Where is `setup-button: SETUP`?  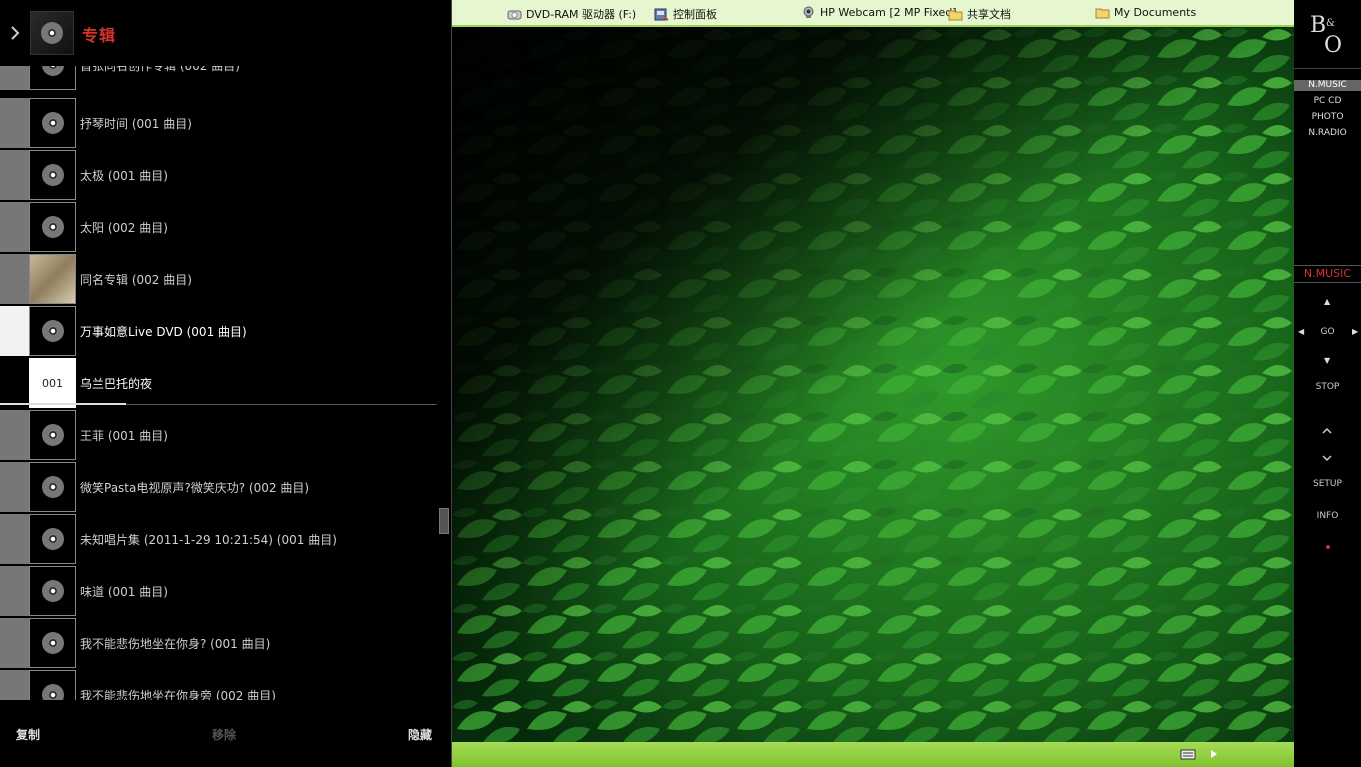 setup-button: SETUP is located at coordinates (1327, 484).